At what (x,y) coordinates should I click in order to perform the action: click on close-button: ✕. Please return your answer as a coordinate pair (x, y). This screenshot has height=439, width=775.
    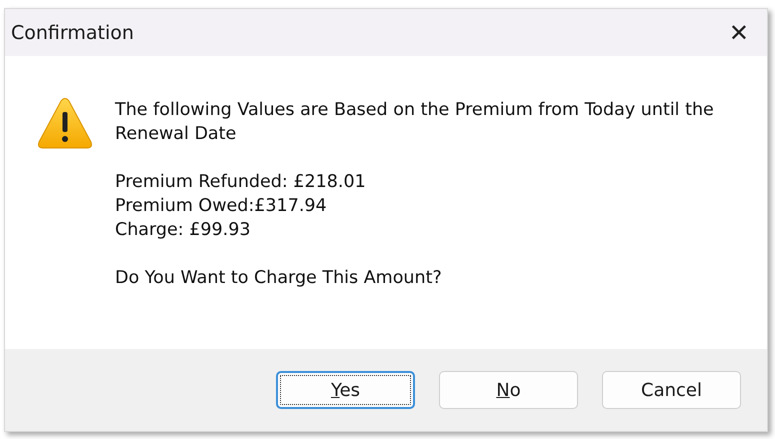
    Looking at the image, I should click on (738, 32).